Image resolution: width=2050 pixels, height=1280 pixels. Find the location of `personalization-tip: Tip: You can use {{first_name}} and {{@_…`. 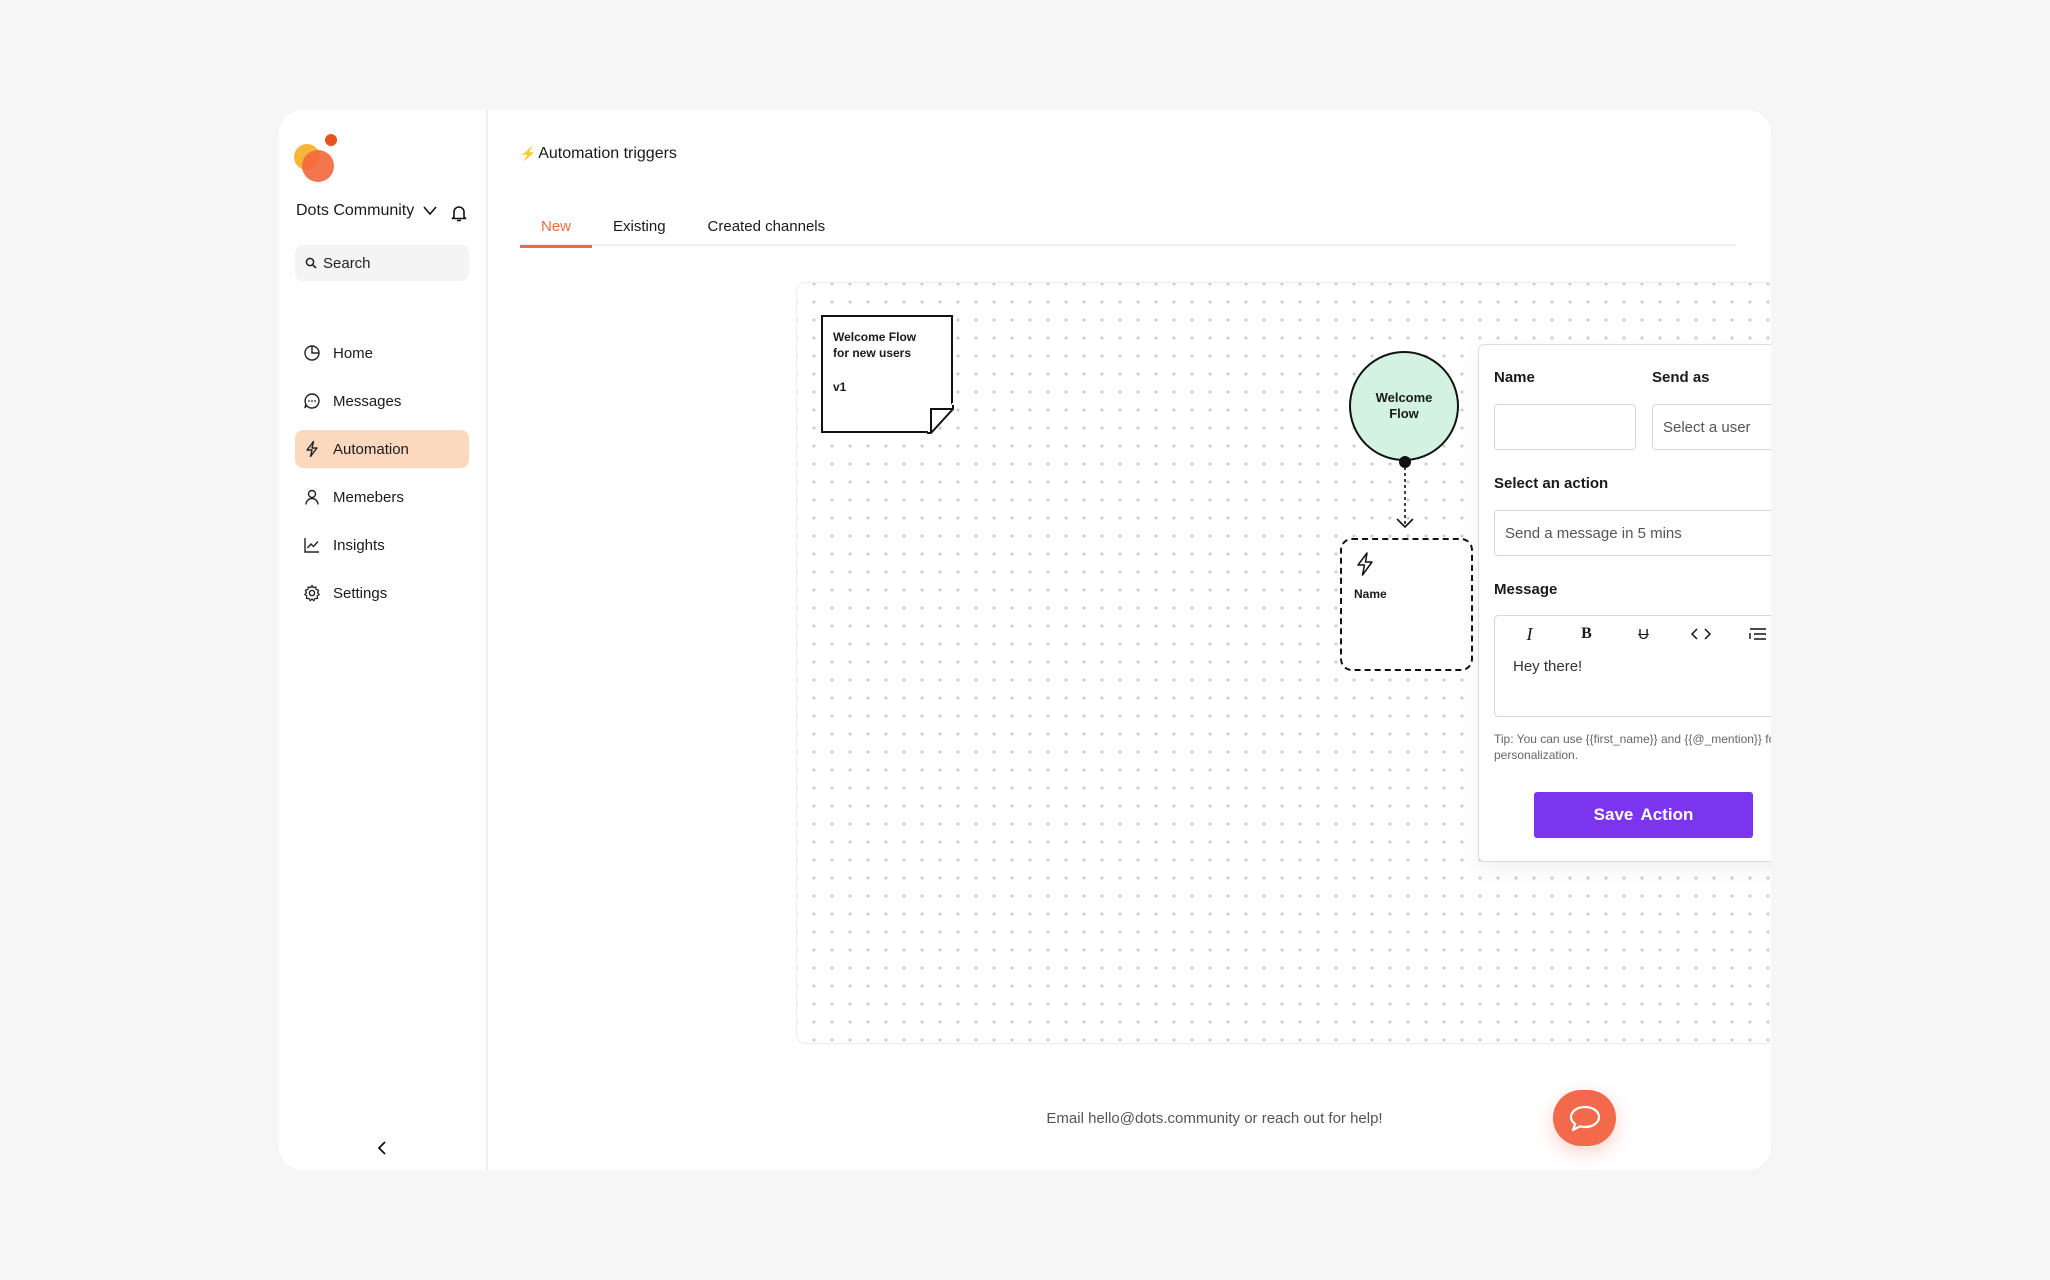

personalization-tip: Tip: You can use {{first_name}} and {{@_… is located at coordinates (1632, 747).